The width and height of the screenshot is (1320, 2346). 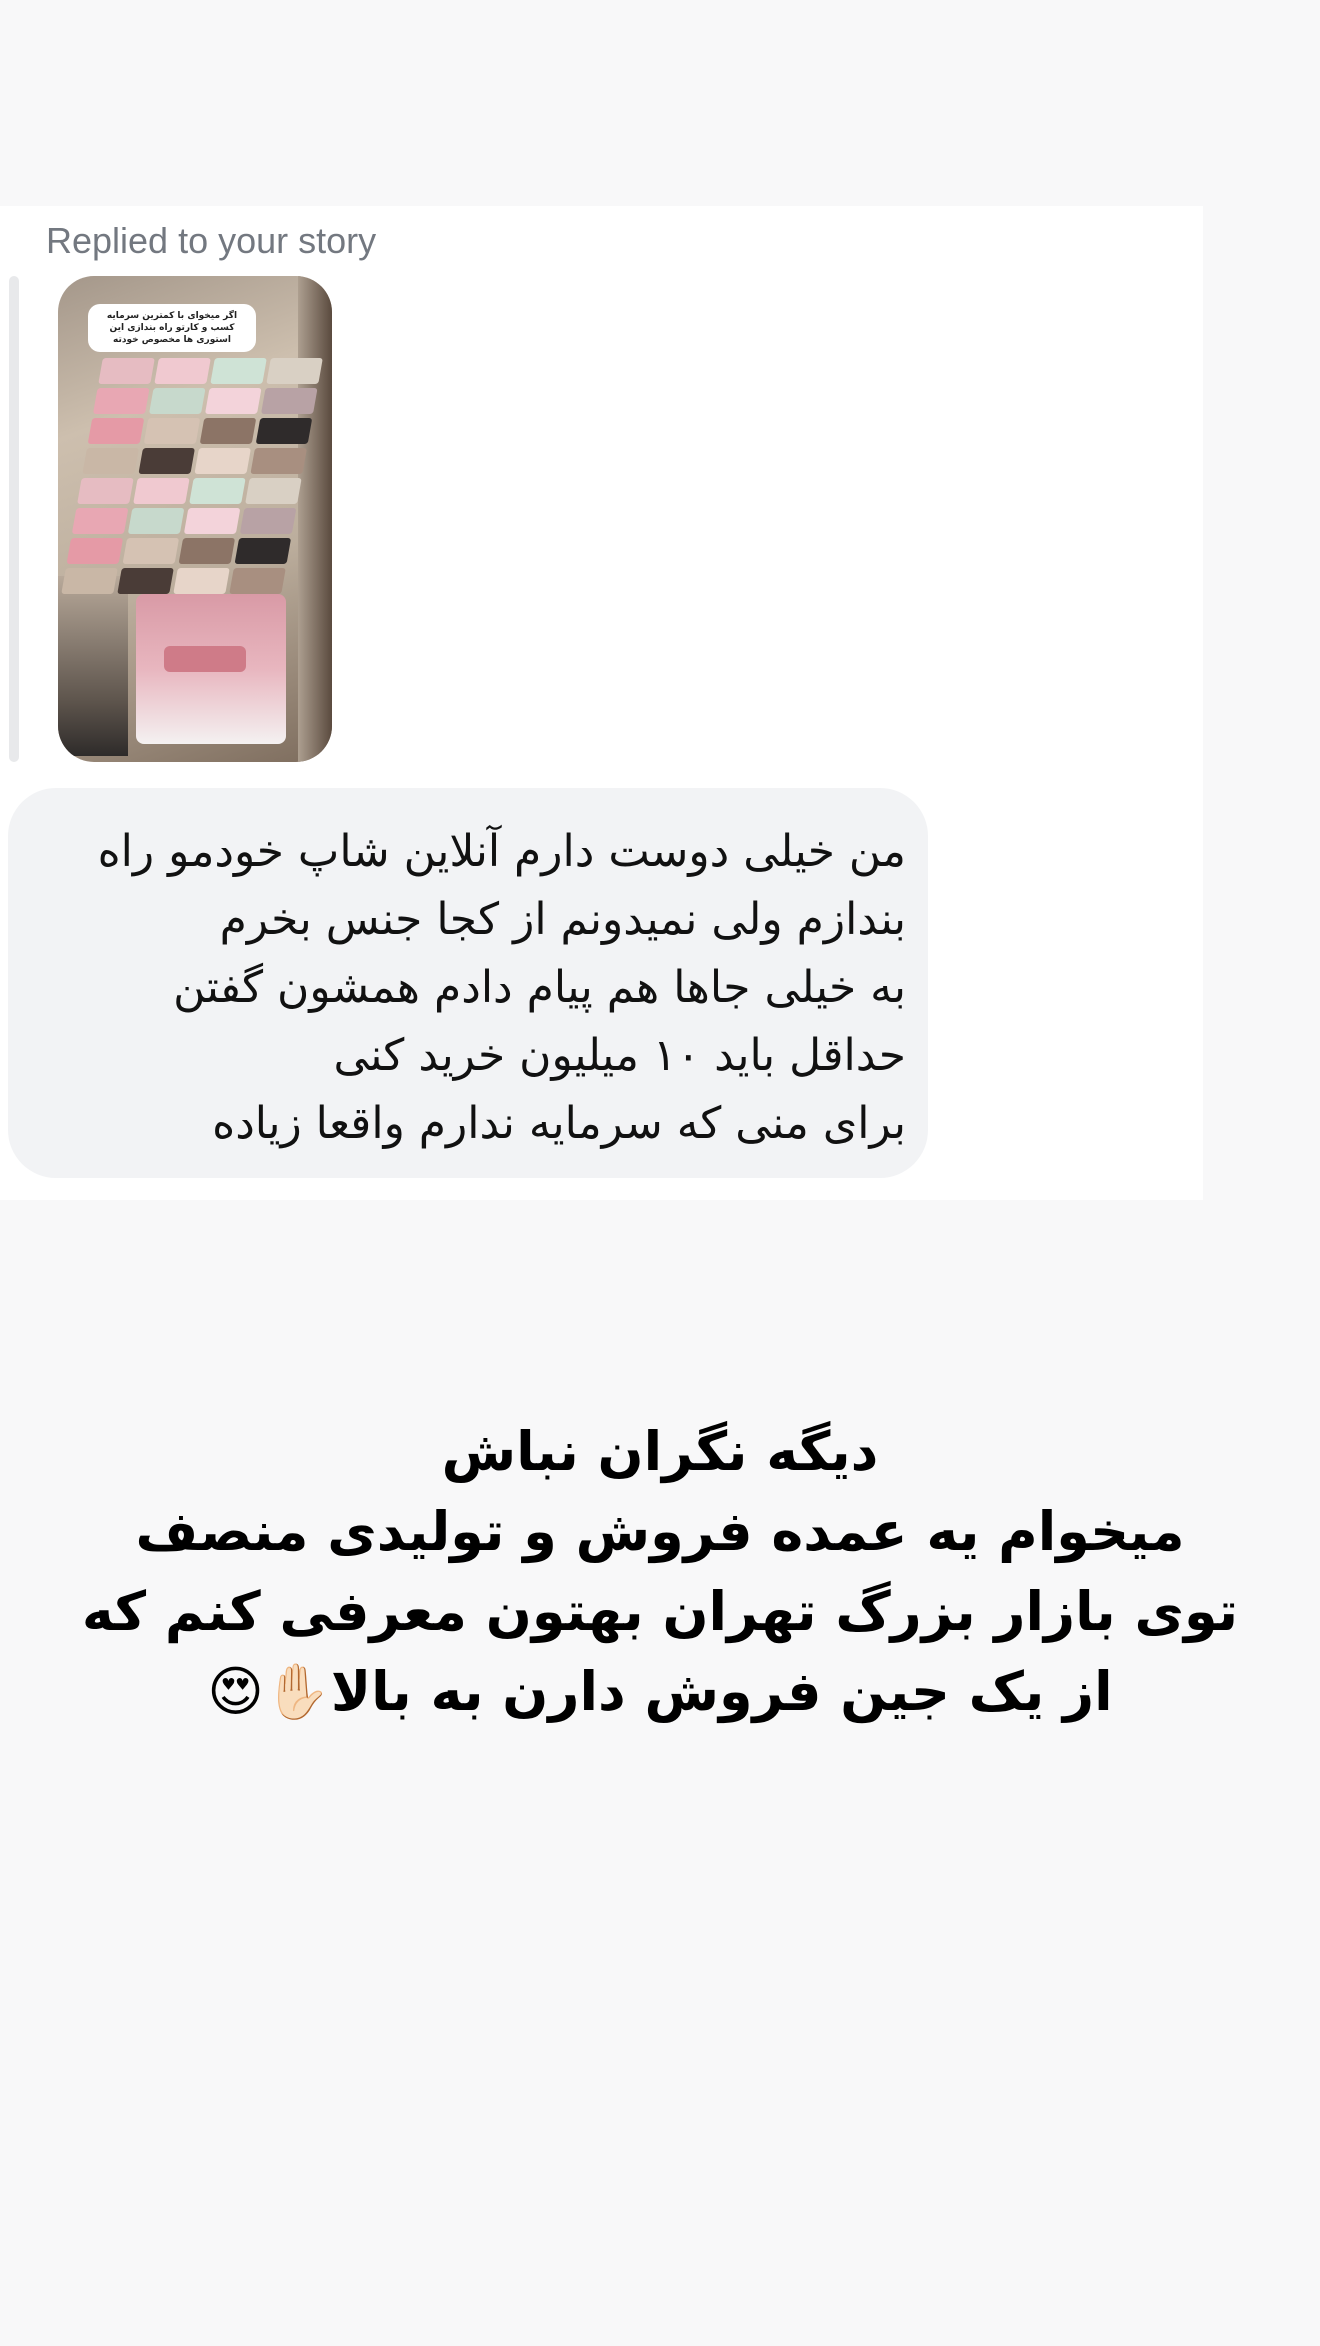 What do you see at coordinates (315, 519) in the screenshot?
I see `sofa-edge` at bounding box center [315, 519].